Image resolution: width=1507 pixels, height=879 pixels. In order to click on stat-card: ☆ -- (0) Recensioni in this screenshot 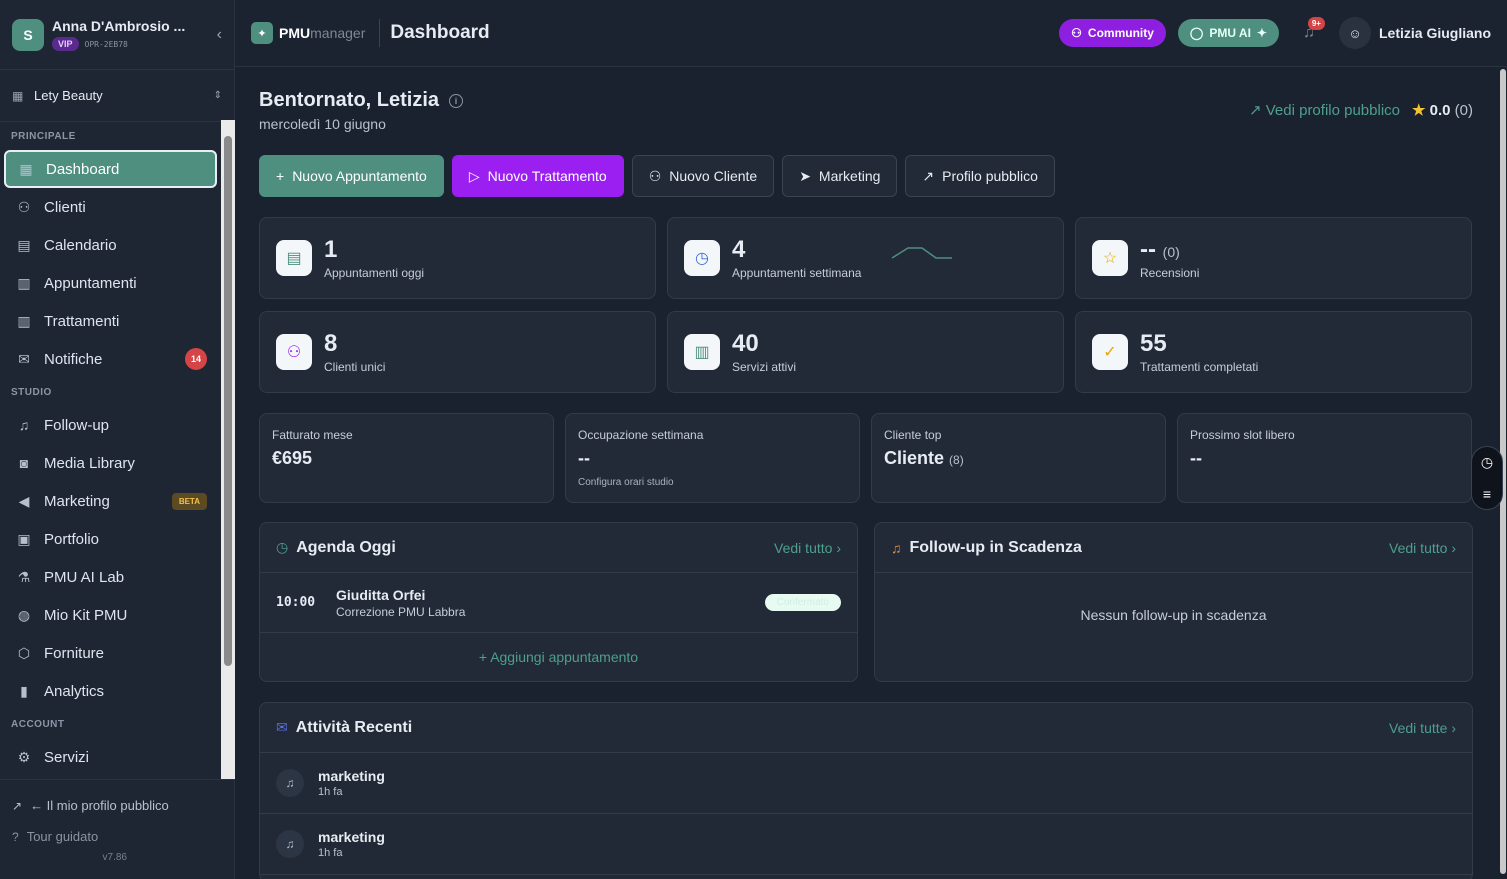, I will do `click(1273, 258)`.